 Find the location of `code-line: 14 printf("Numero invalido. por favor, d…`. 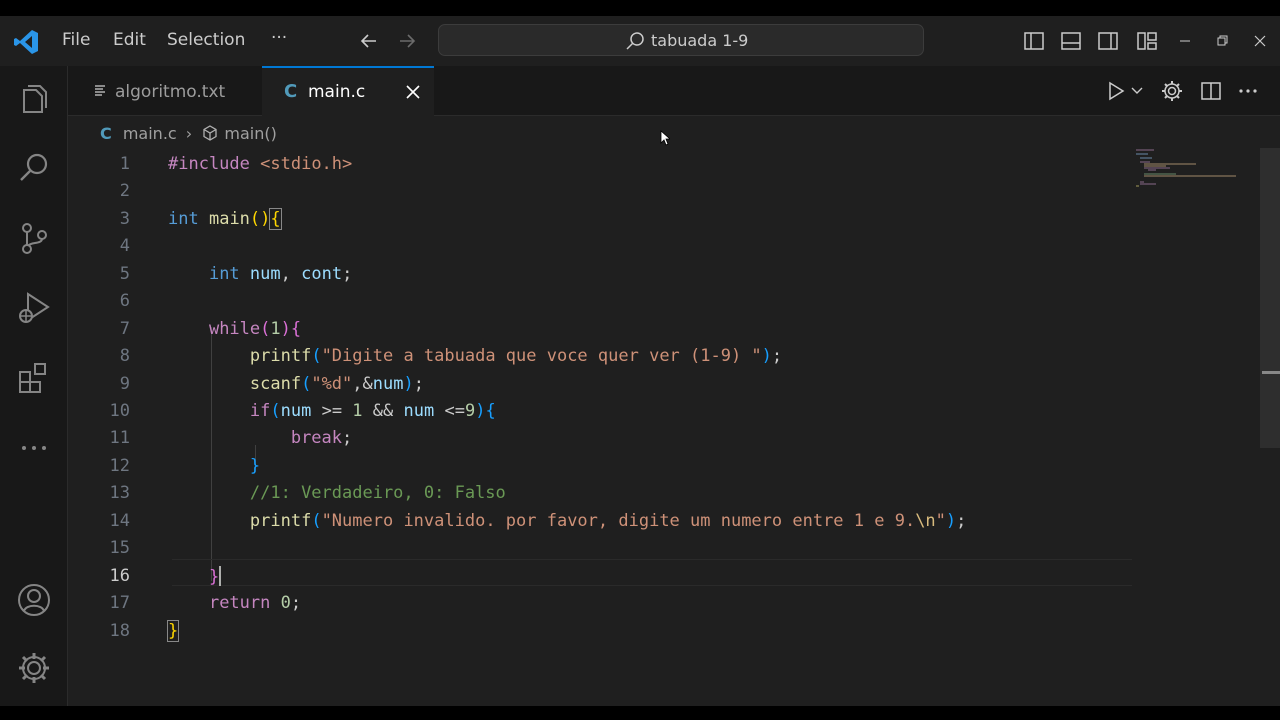

code-line: 14 printf("Numero invalido. por favor, d… is located at coordinates (603, 520).